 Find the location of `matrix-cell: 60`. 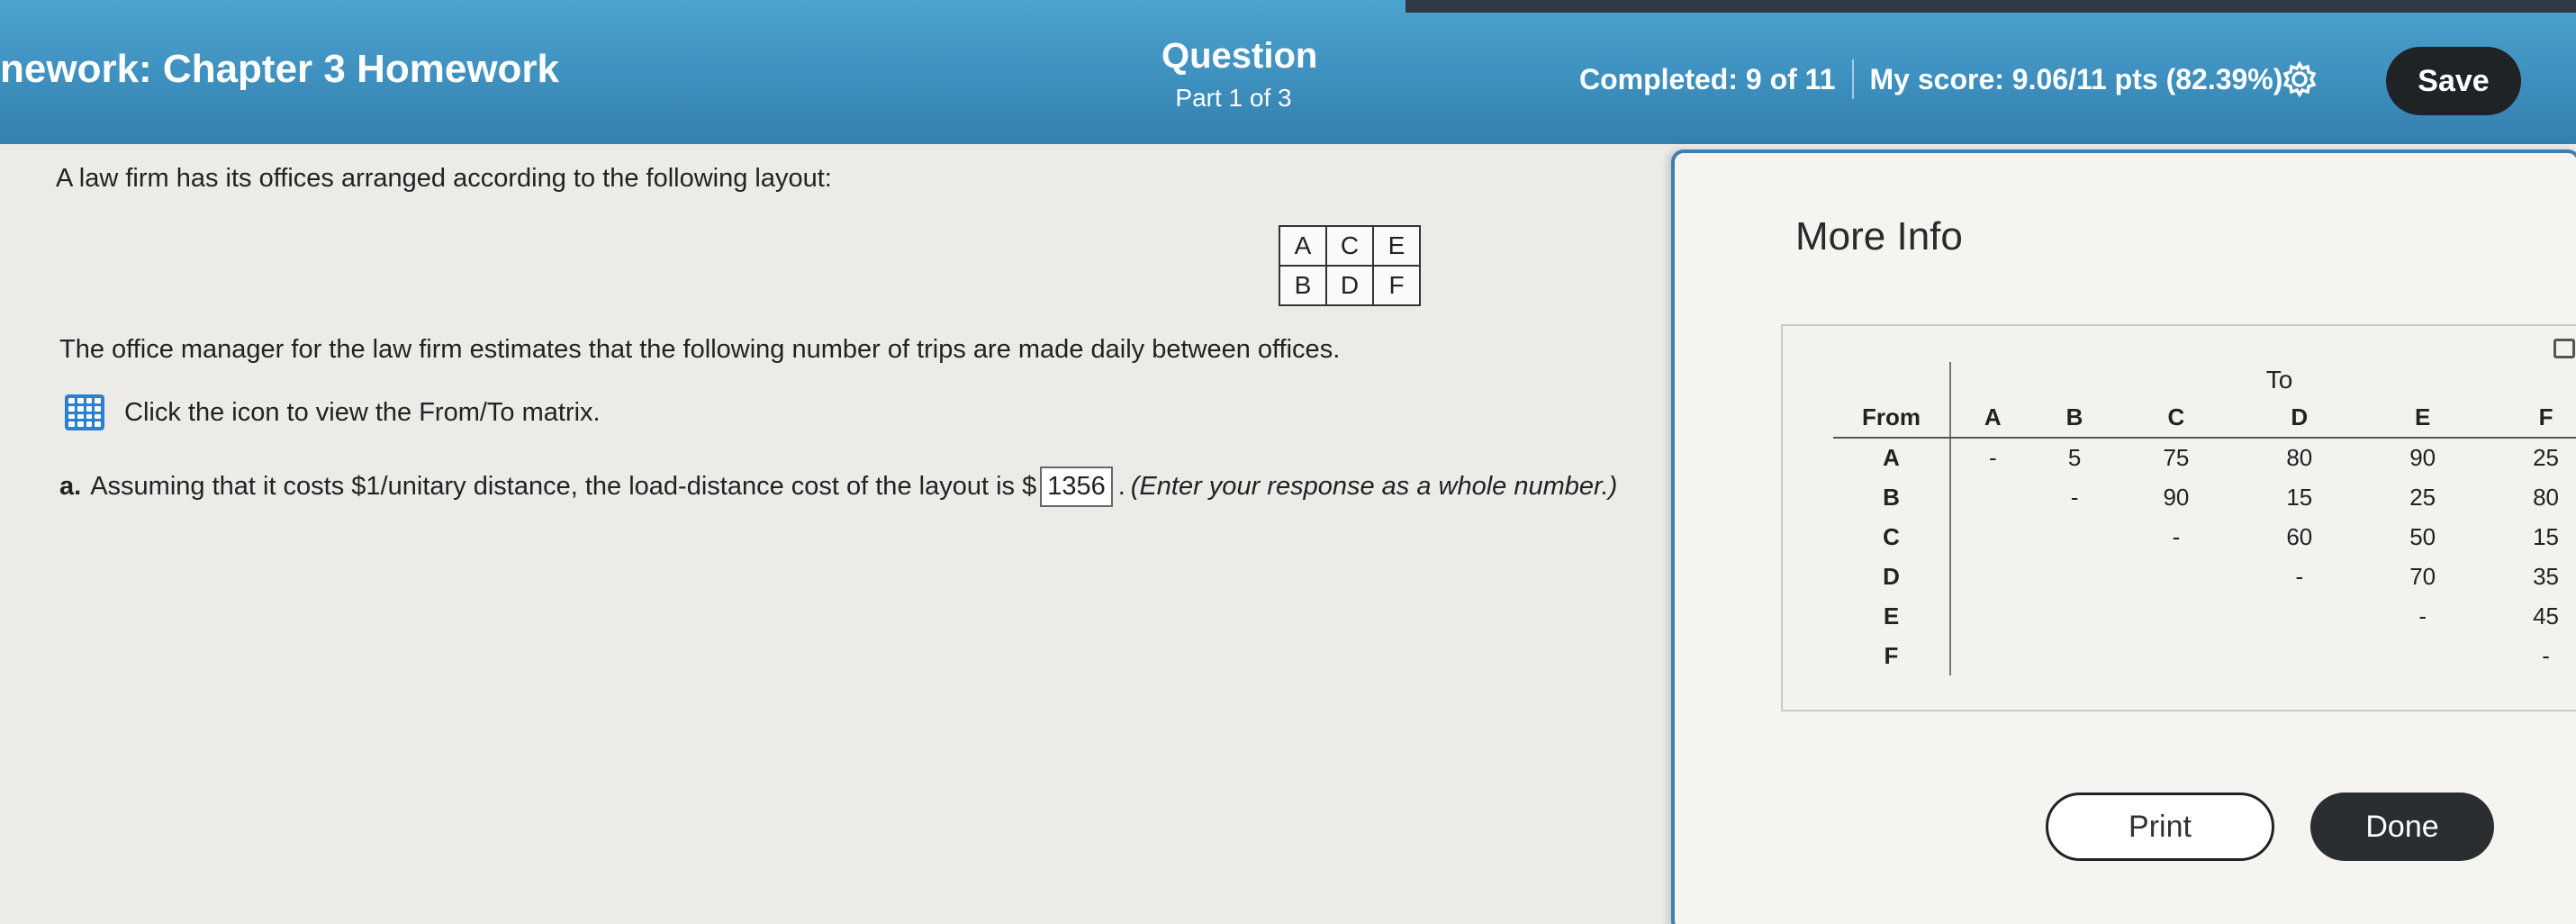

matrix-cell: 60 is located at coordinates (2299, 536).